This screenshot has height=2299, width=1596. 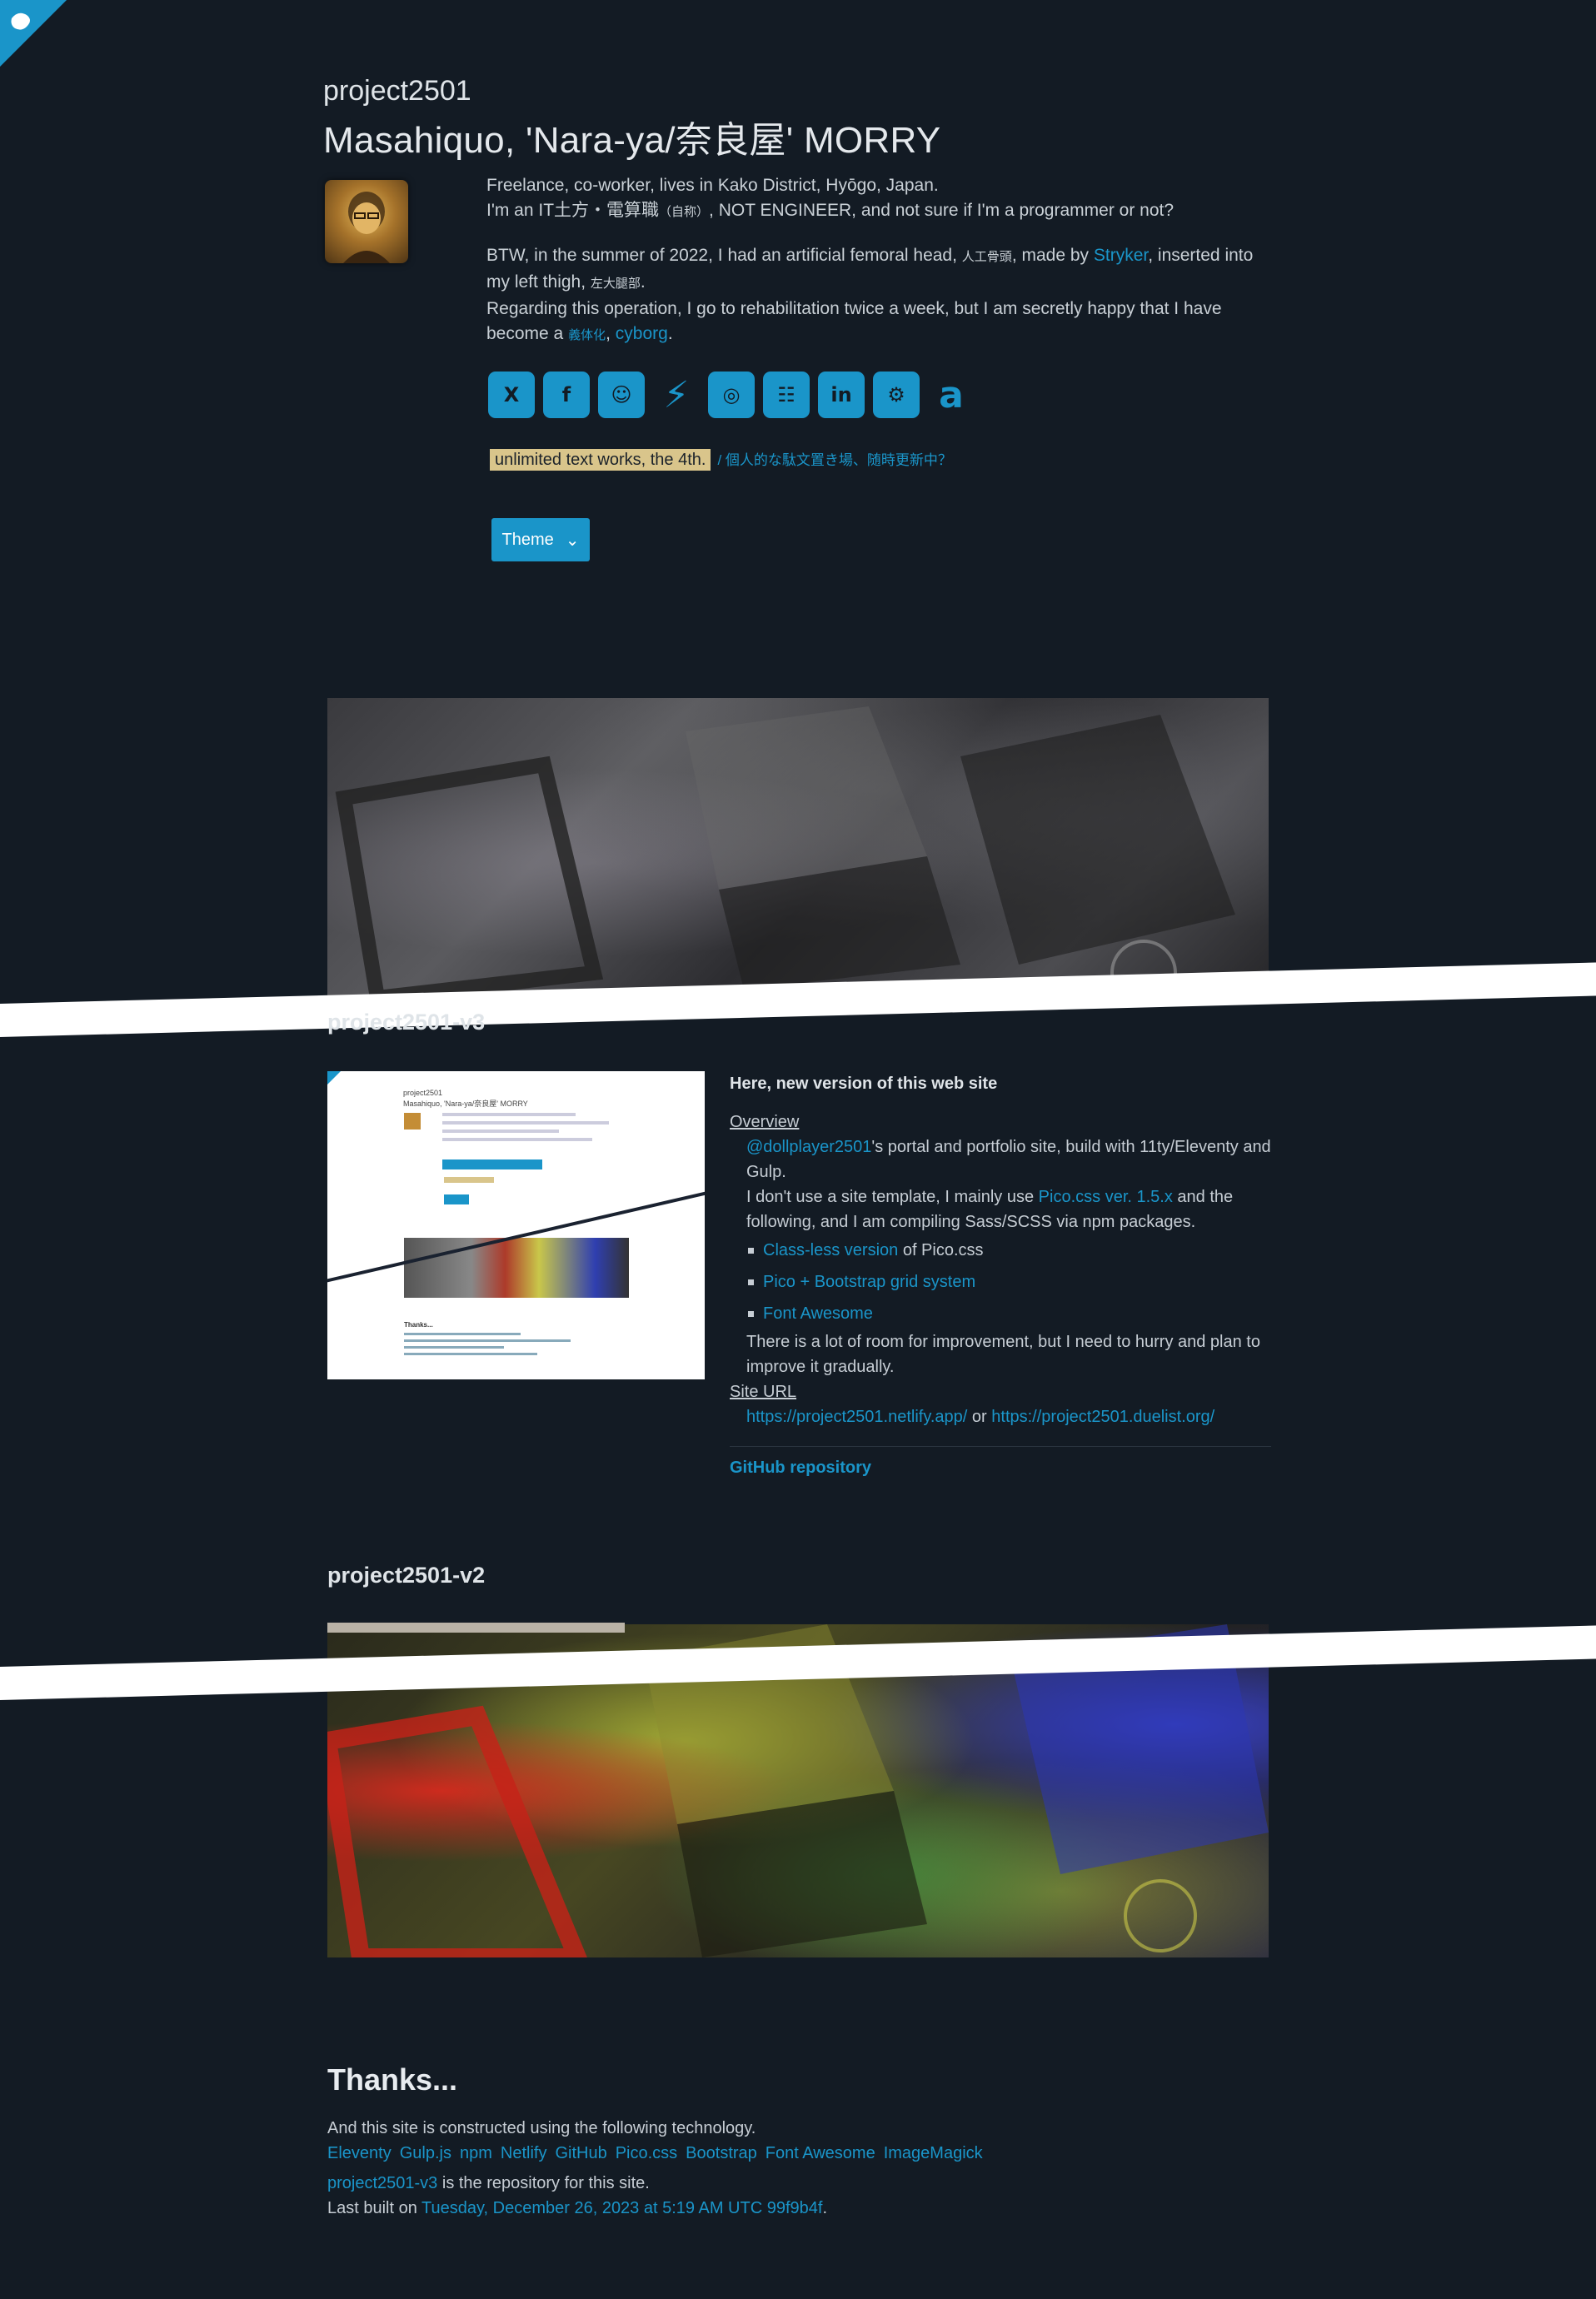 I want to click on repo-link: project2501-v3, so click(x=382, y=2183).